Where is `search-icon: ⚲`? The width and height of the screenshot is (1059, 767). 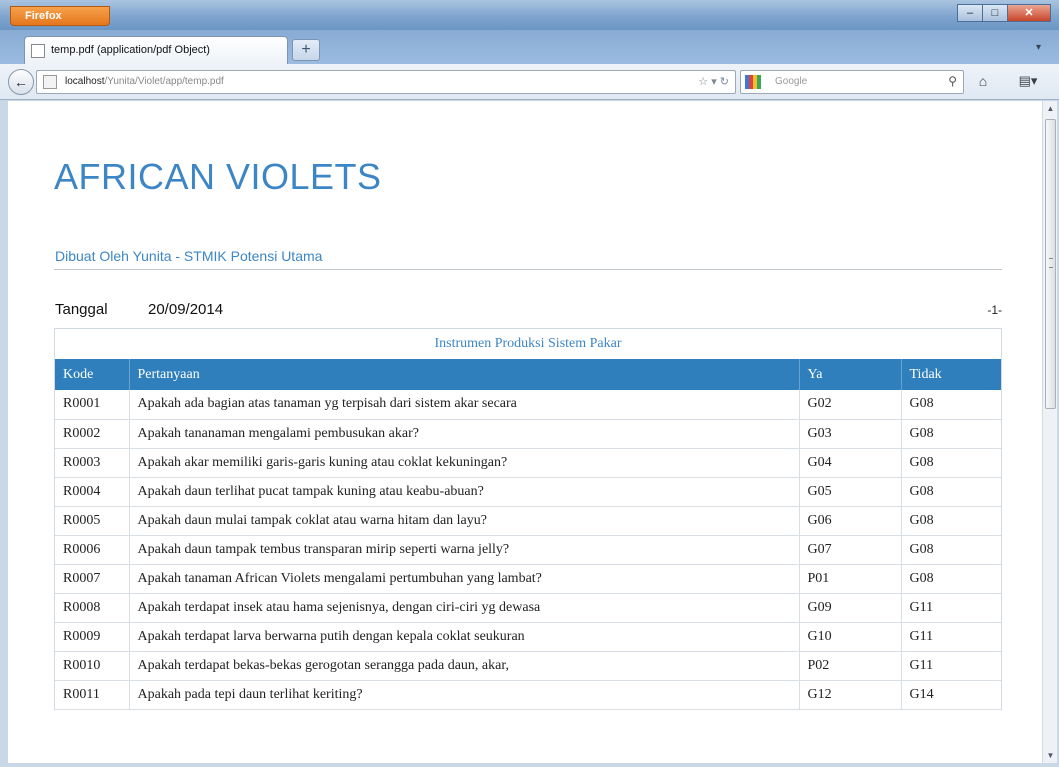
search-icon: ⚲ is located at coordinates (952, 81).